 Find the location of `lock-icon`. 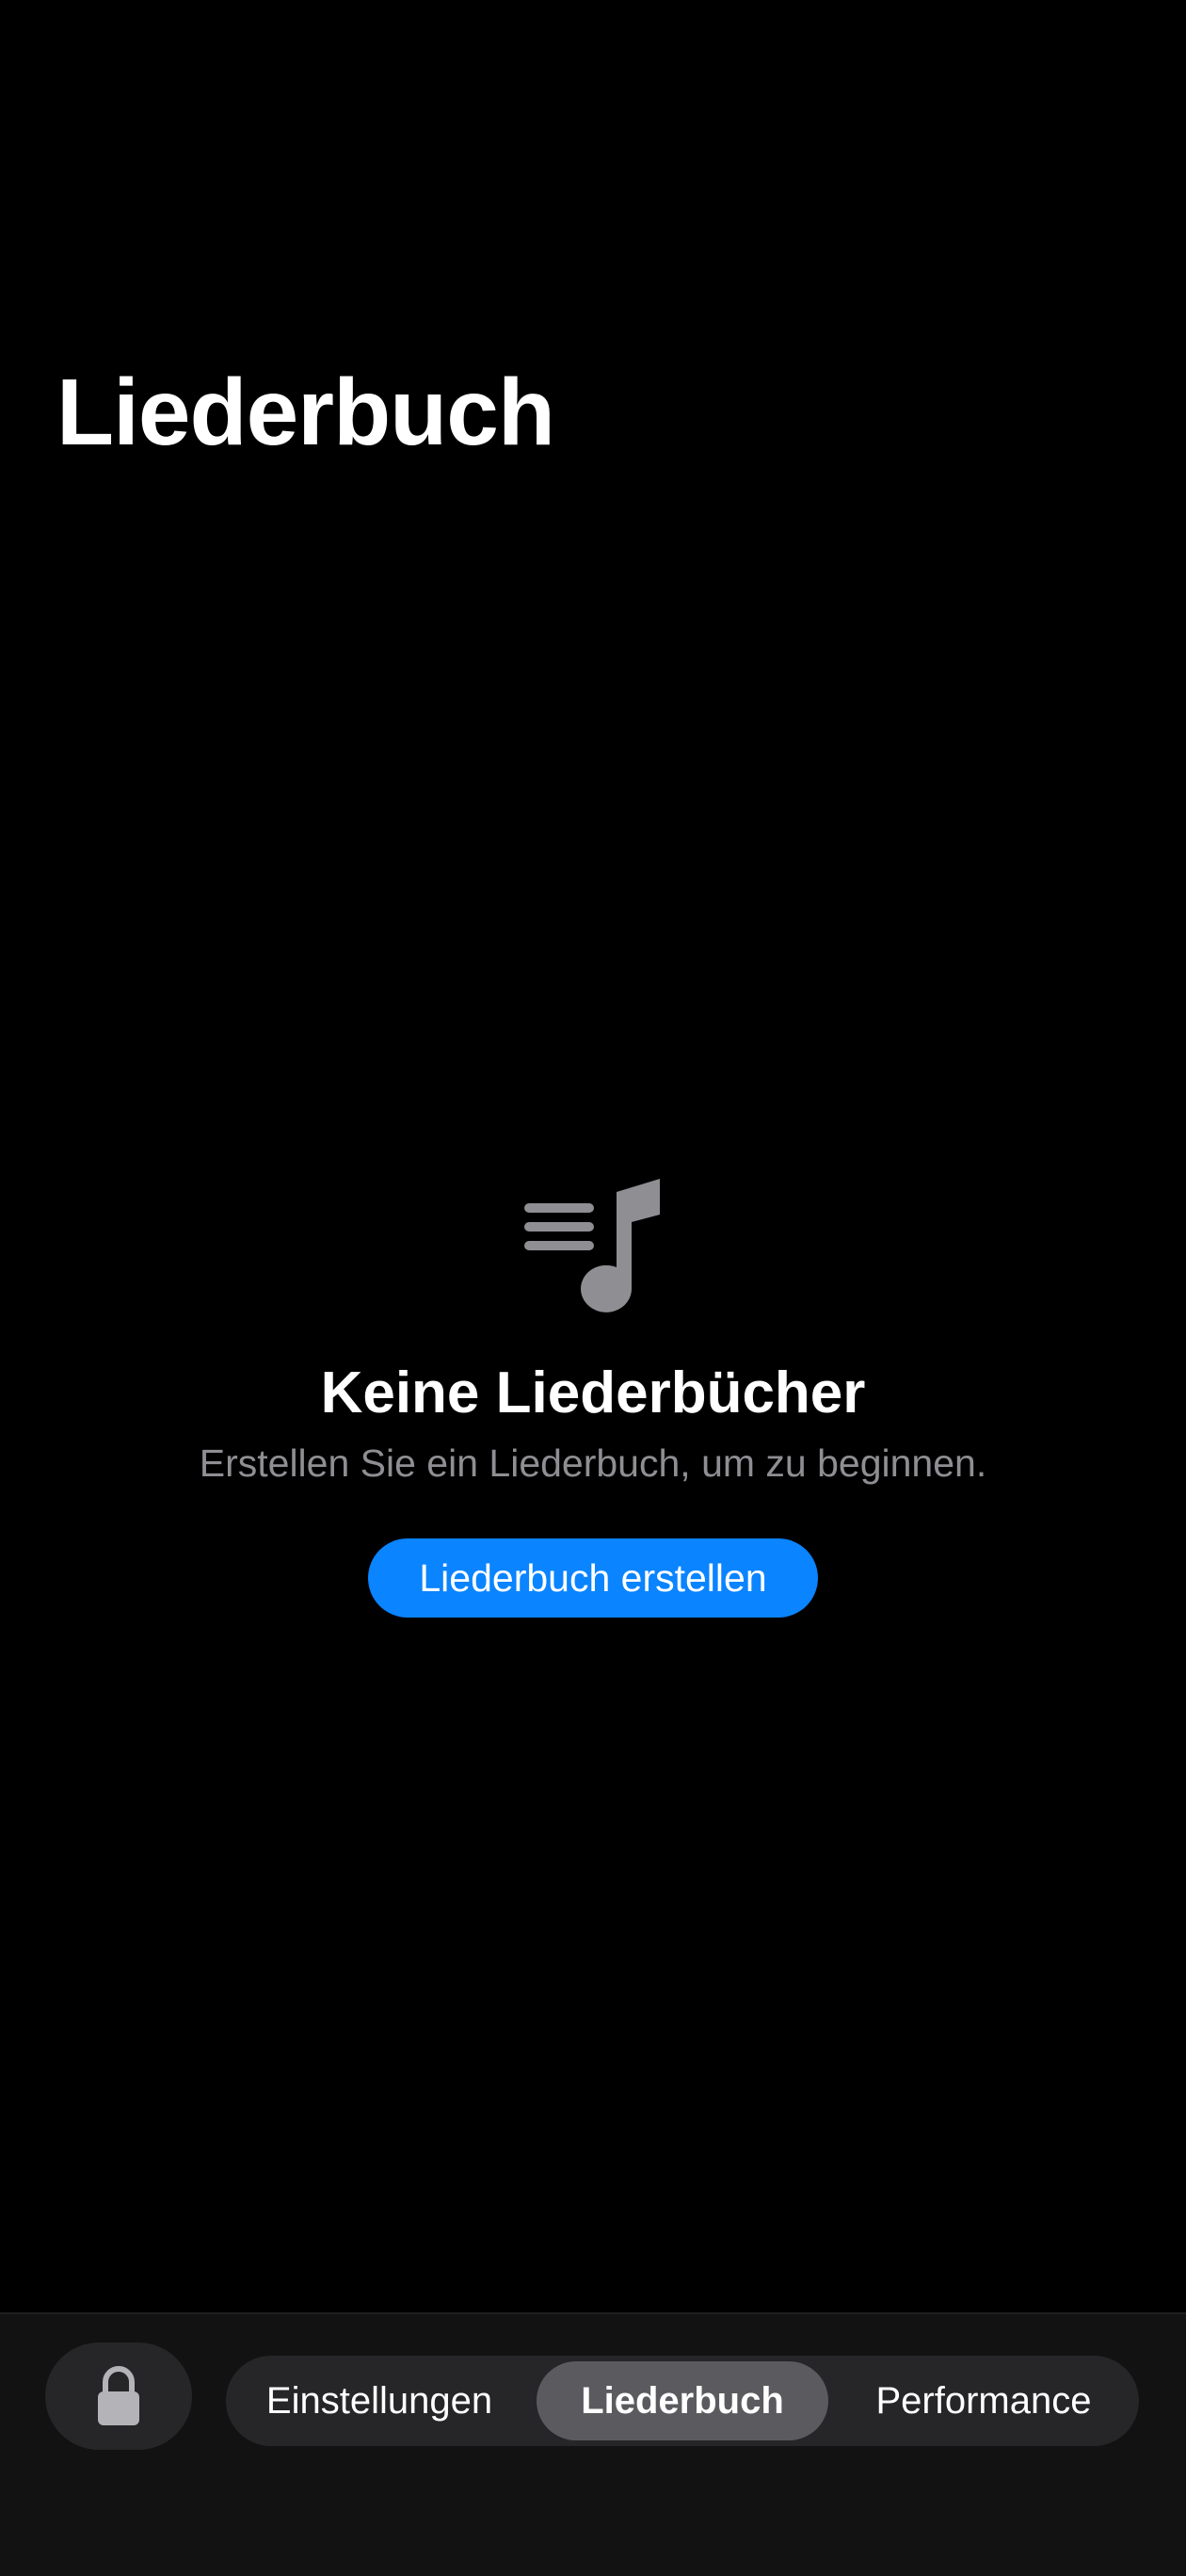

lock-icon is located at coordinates (118, 2395).